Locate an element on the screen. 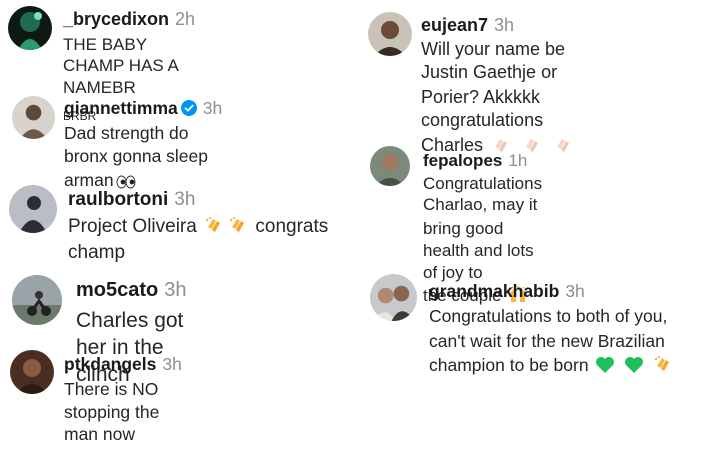 The height and width of the screenshot is (450, 720). comment-text-line3: champion to be born is located at coordinates (509, 364).